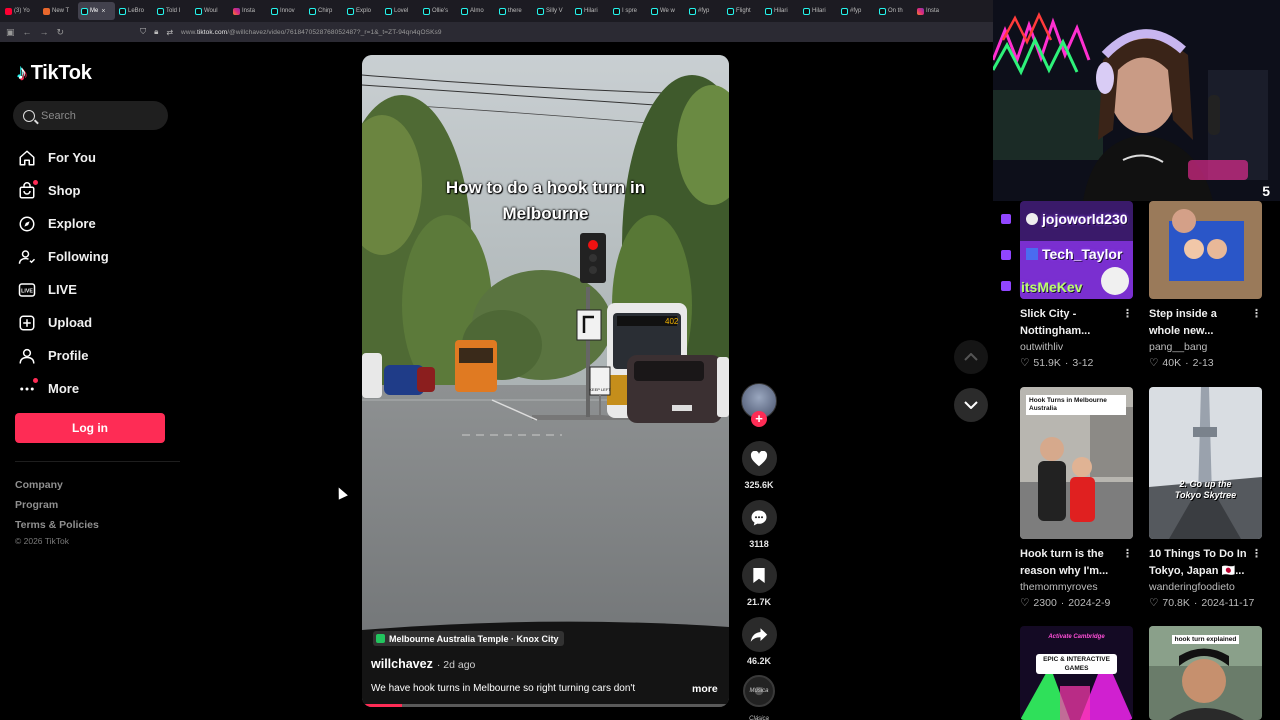 This screenshot has height=720, width=1280. I want to click on card-title: Slick City - Nottingham... ⋮, so click(1076, 323).